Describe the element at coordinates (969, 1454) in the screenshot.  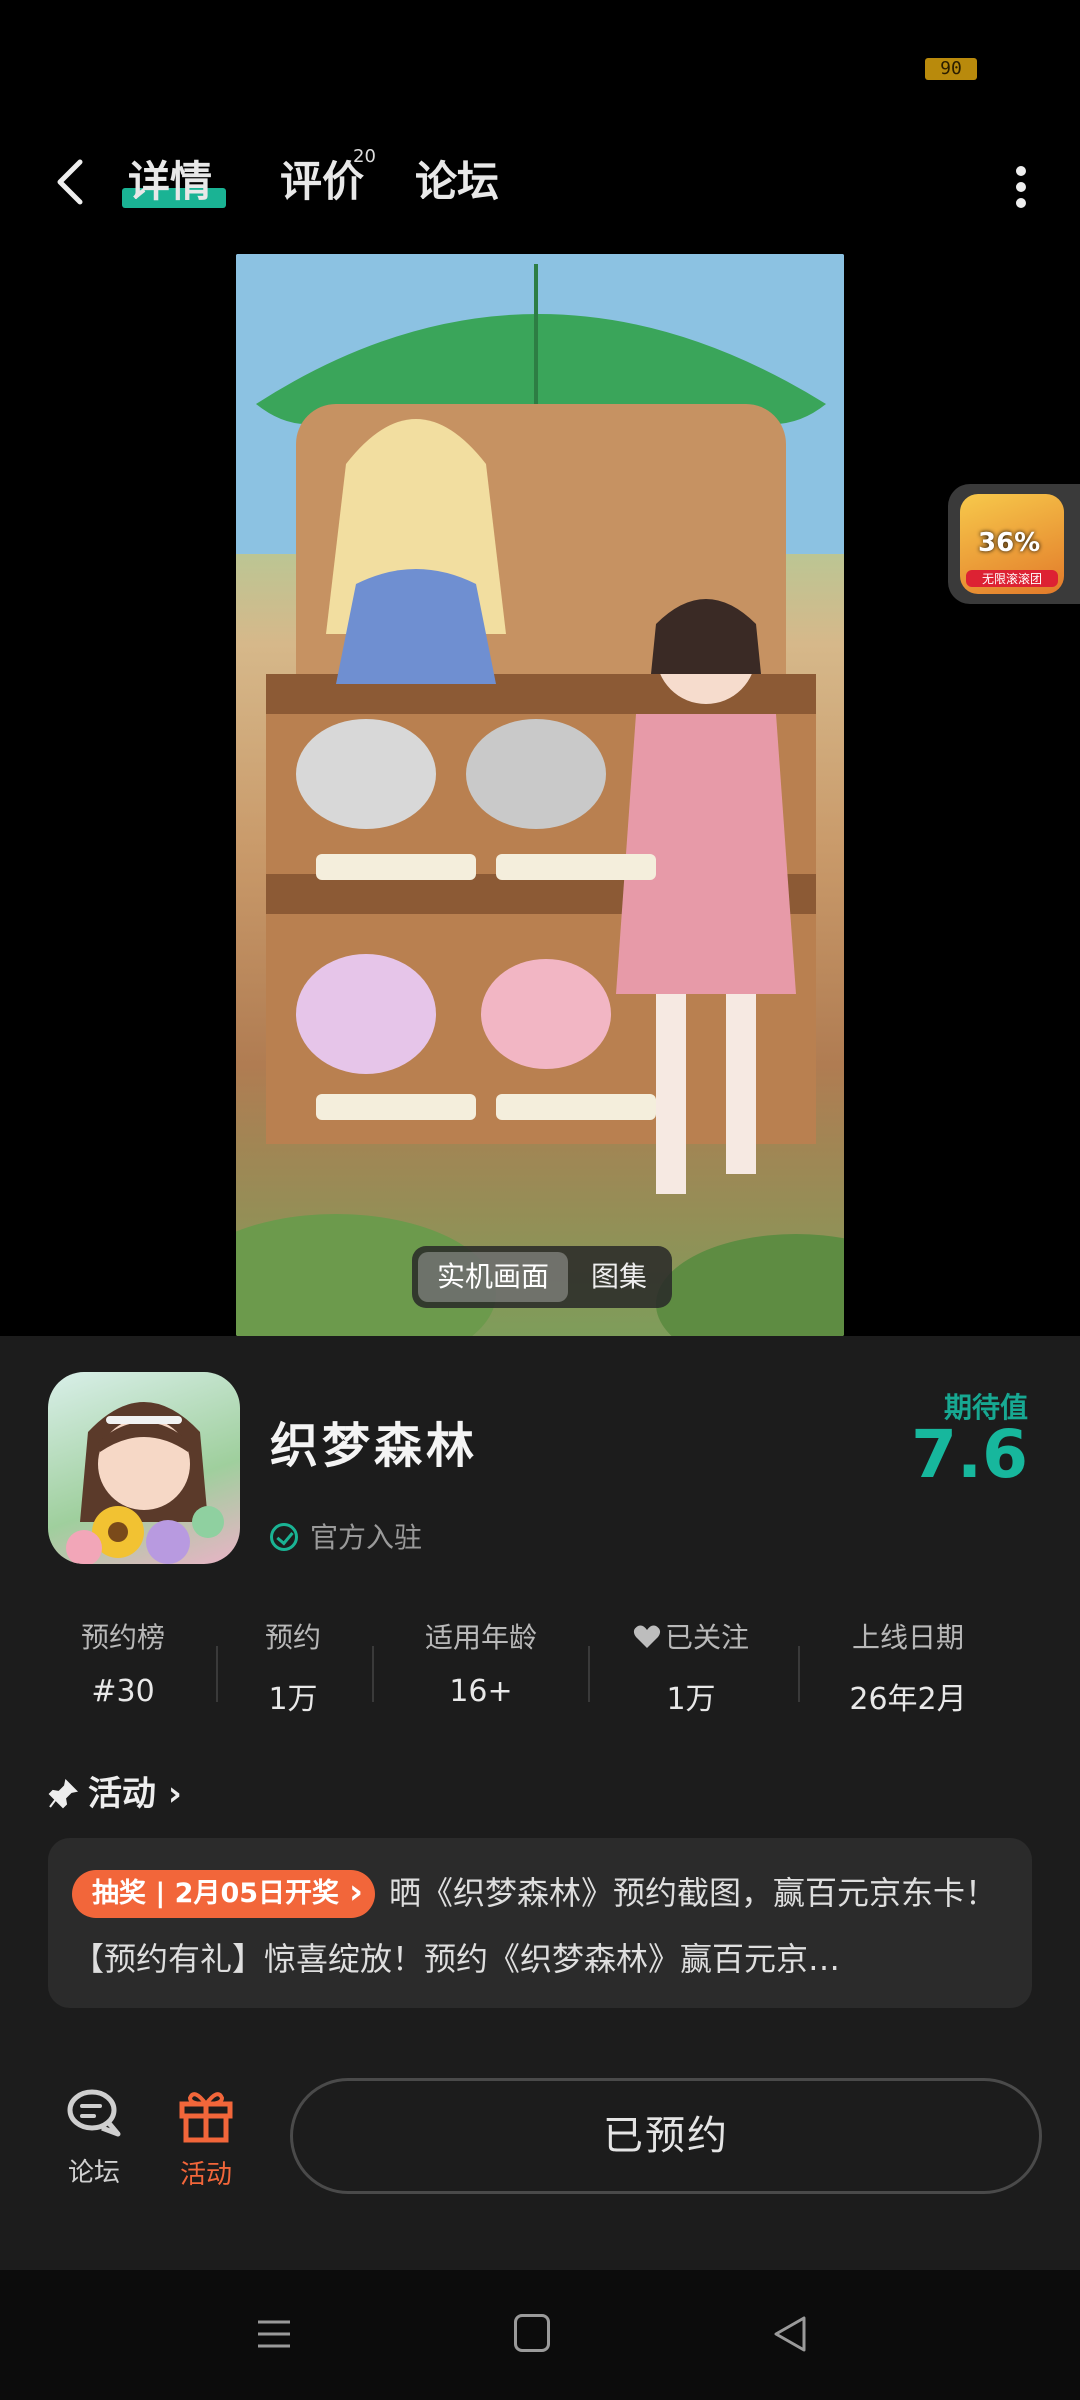
I see `expectation-score: 7.6` at that location.